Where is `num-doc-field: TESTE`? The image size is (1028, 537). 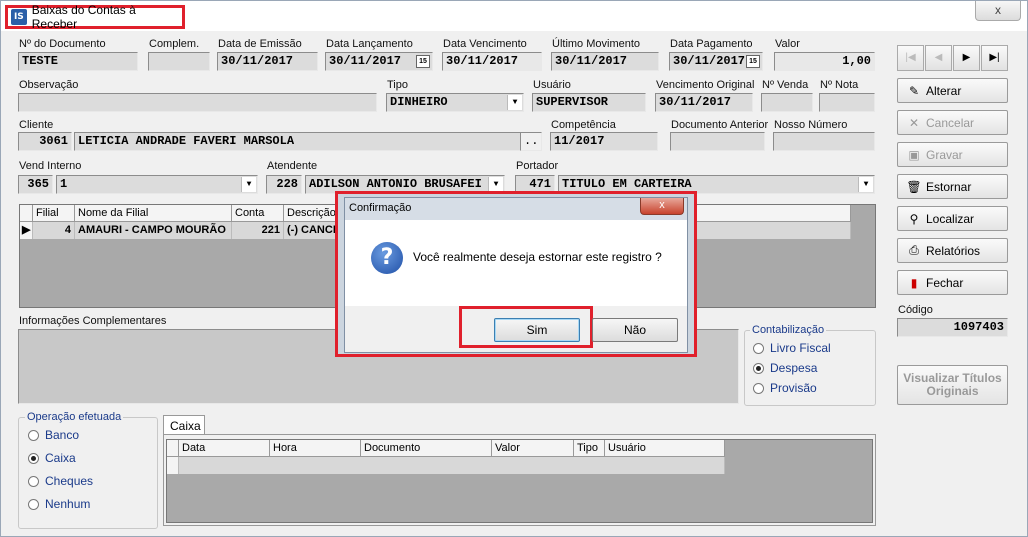
num-doc-field: TESTE is located at coordinates (78, 61).